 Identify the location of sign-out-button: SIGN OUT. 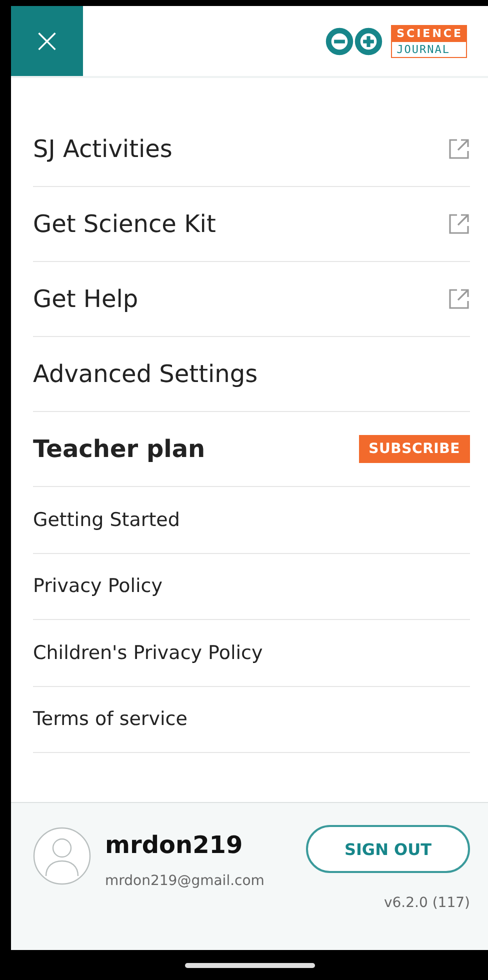
(388, 849).